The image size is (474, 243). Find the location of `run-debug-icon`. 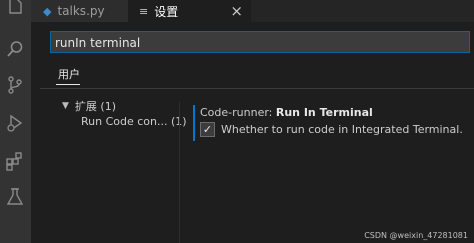

run-debug-icon is located at coordinates (15, 123).